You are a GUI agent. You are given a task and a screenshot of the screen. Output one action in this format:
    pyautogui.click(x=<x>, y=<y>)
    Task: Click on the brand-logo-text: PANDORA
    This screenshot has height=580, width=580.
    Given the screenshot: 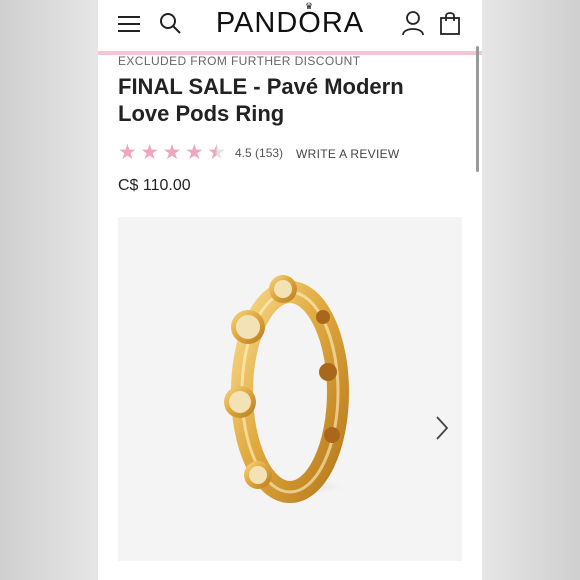 What is the action you would take?
    pyautogui.click(x=290, y=23)
    